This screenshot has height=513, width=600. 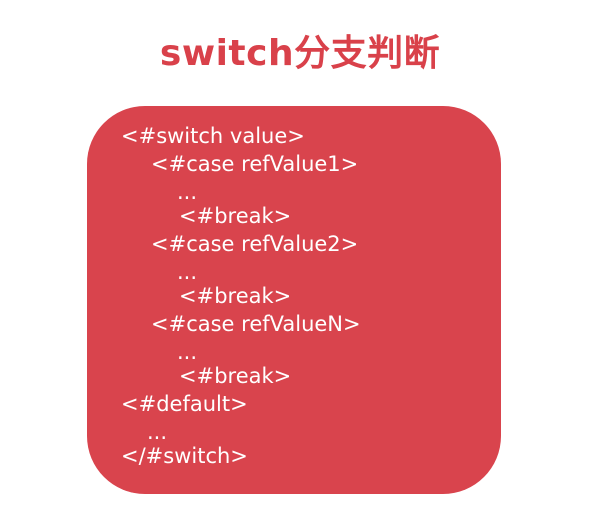 What do you see at coordinates (255, 244) in the screenshot?
I see `code-line-case-2: <#case refValue2>` at bounding box center [255, 244].